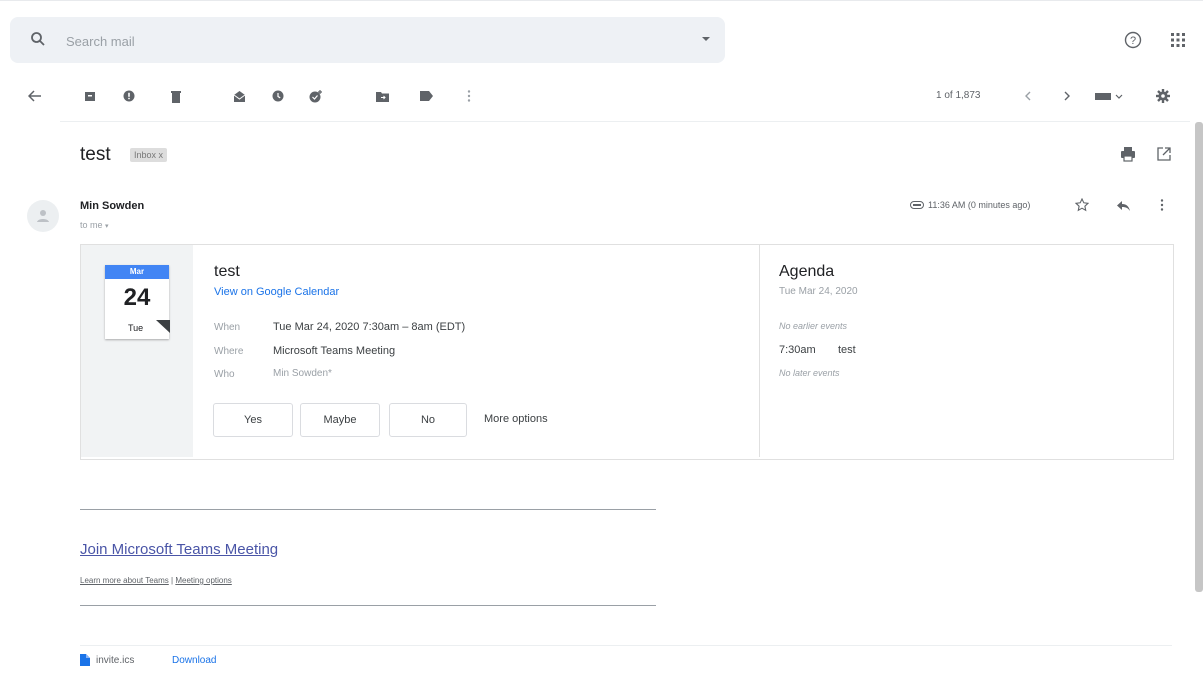 This screenshot has height=686, width=1203. I want to click on help-icon: ?, so click(1133, 40).